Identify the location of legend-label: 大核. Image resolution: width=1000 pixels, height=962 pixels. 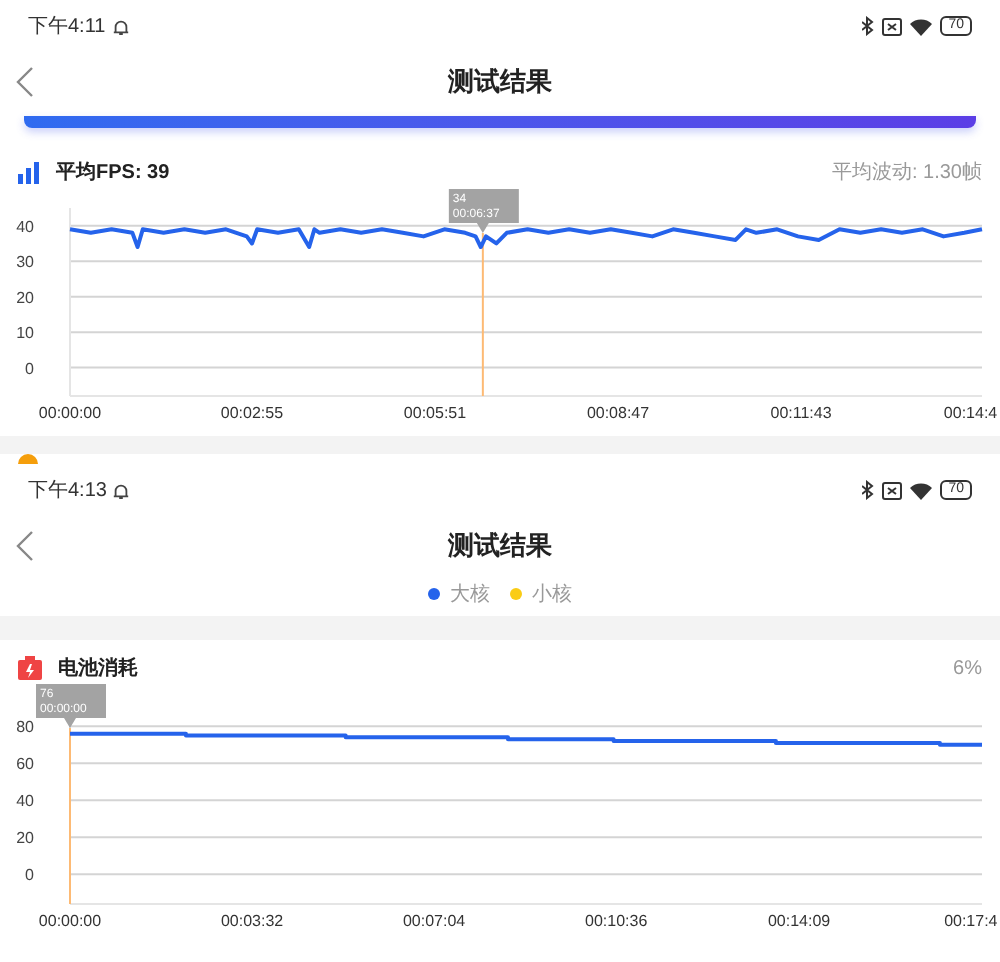
(470, 595).